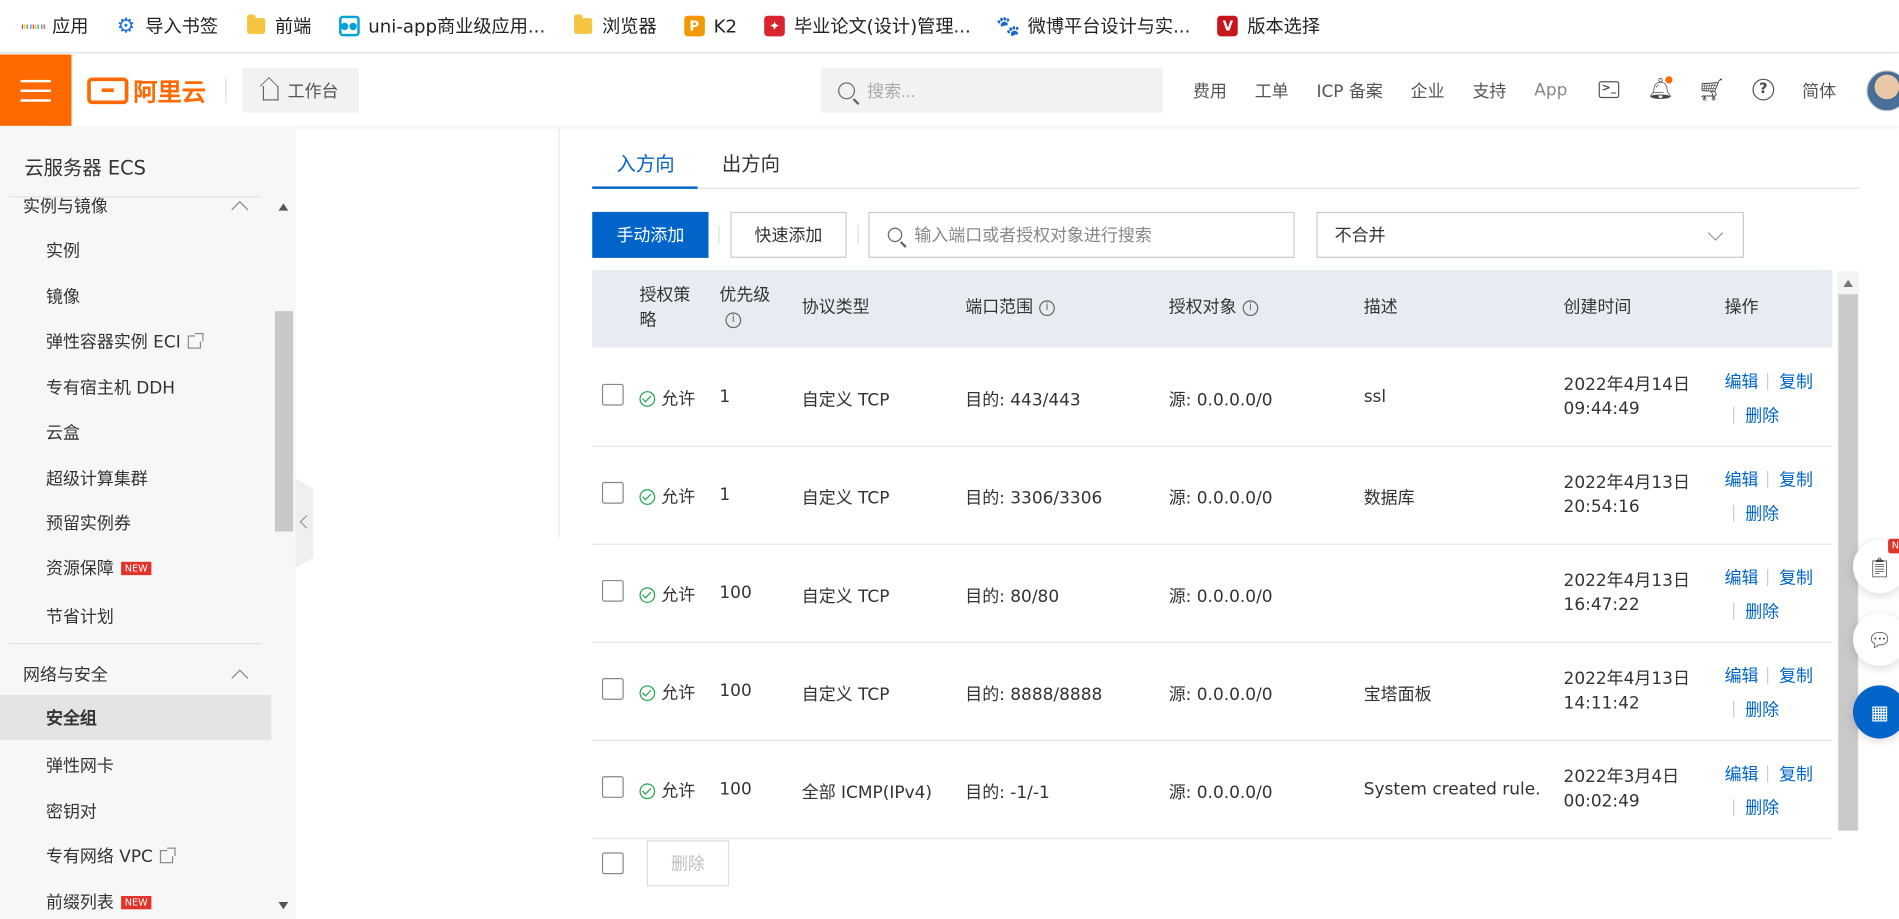 The height and width of the screenshot is (919, 1899). I want to click on bookmark-frontend: 前端, so click(278, 25).